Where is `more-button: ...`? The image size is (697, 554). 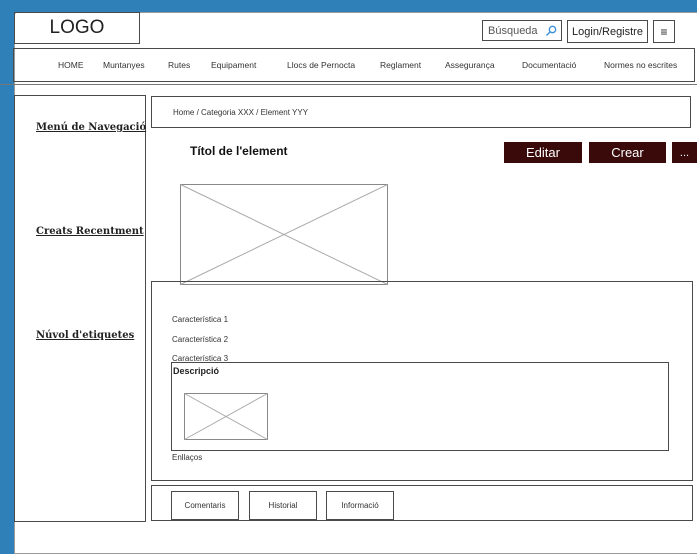
more-button: ... is located at coordinates (684, 152).